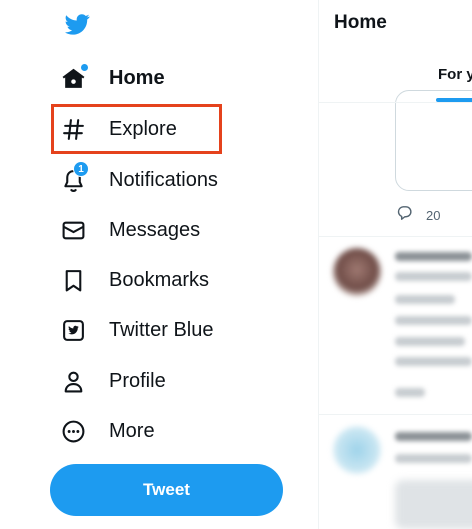  Describe the element at coordinates (418, 215) in the screenshot. I see `reply-action: 20` at that location.